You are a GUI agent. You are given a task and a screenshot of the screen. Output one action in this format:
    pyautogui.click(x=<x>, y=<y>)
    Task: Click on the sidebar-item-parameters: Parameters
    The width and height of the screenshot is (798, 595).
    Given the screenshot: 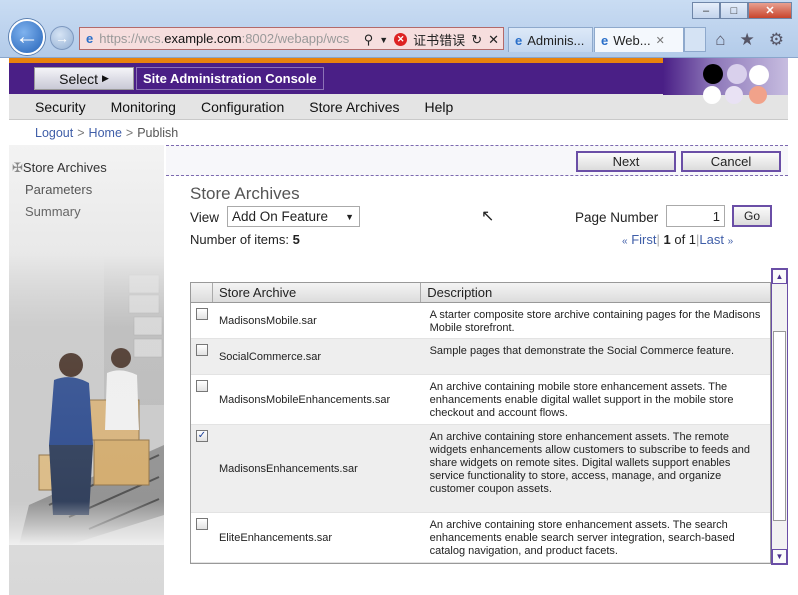 What is the action you would take?
    pyautogui.click(x=58, y=189)
    